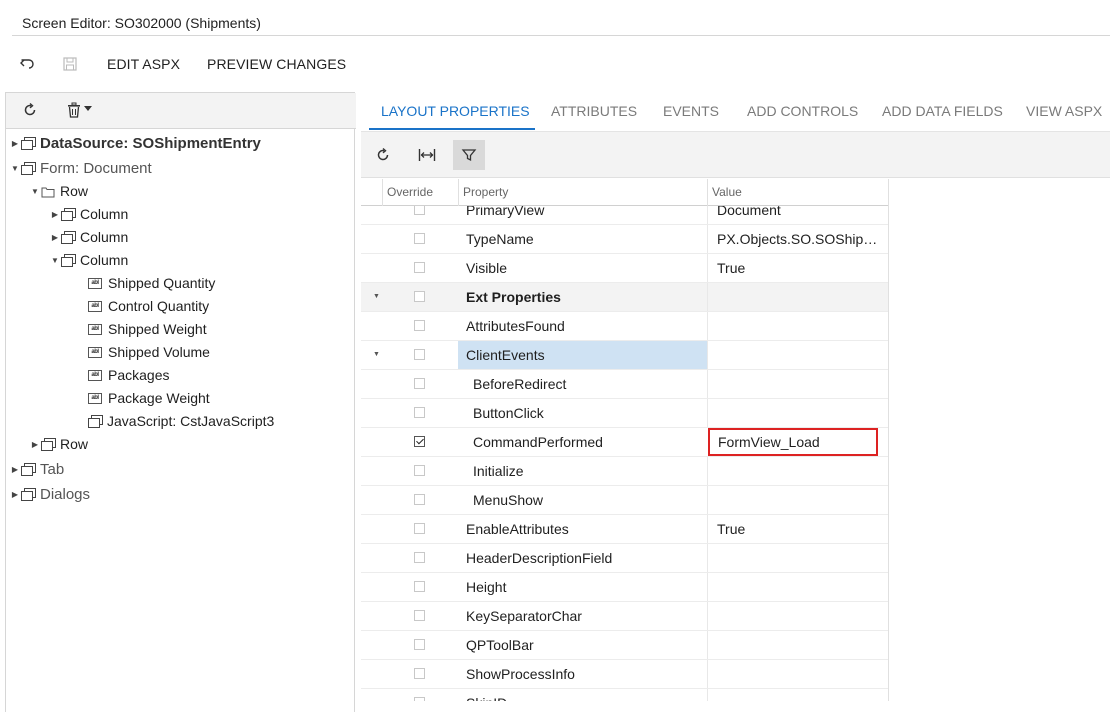 Image resolution: width=1110 pixels, height=712 pixels. Describe the element at coordinates (27, 64) in the screenshot. I see `undo-icon` at that location.